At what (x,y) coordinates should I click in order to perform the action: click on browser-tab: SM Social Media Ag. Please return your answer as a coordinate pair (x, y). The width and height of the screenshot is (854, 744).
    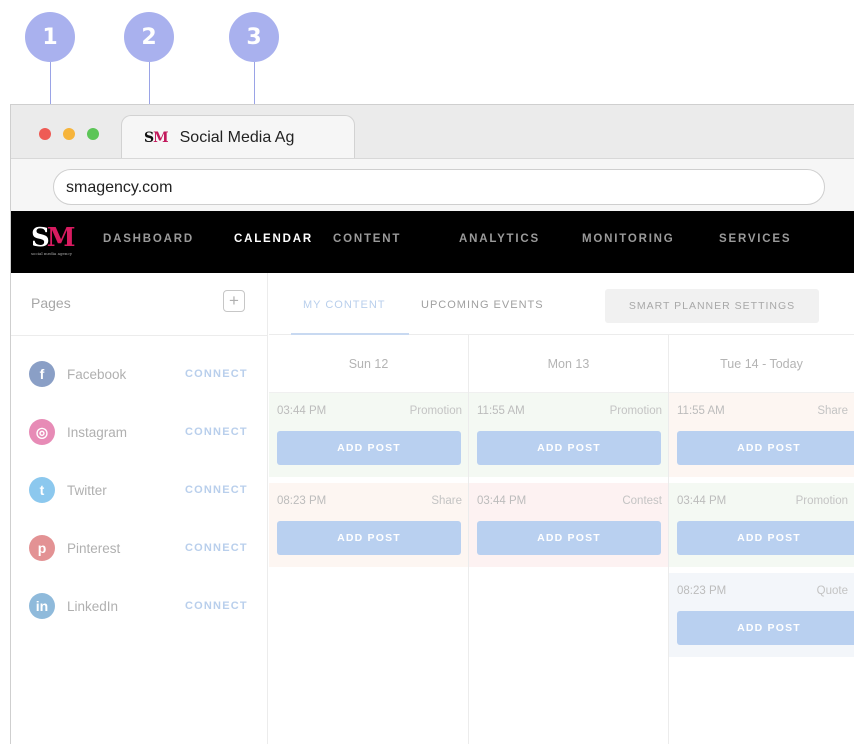
    Looking at the image, I should click on (238, 137).